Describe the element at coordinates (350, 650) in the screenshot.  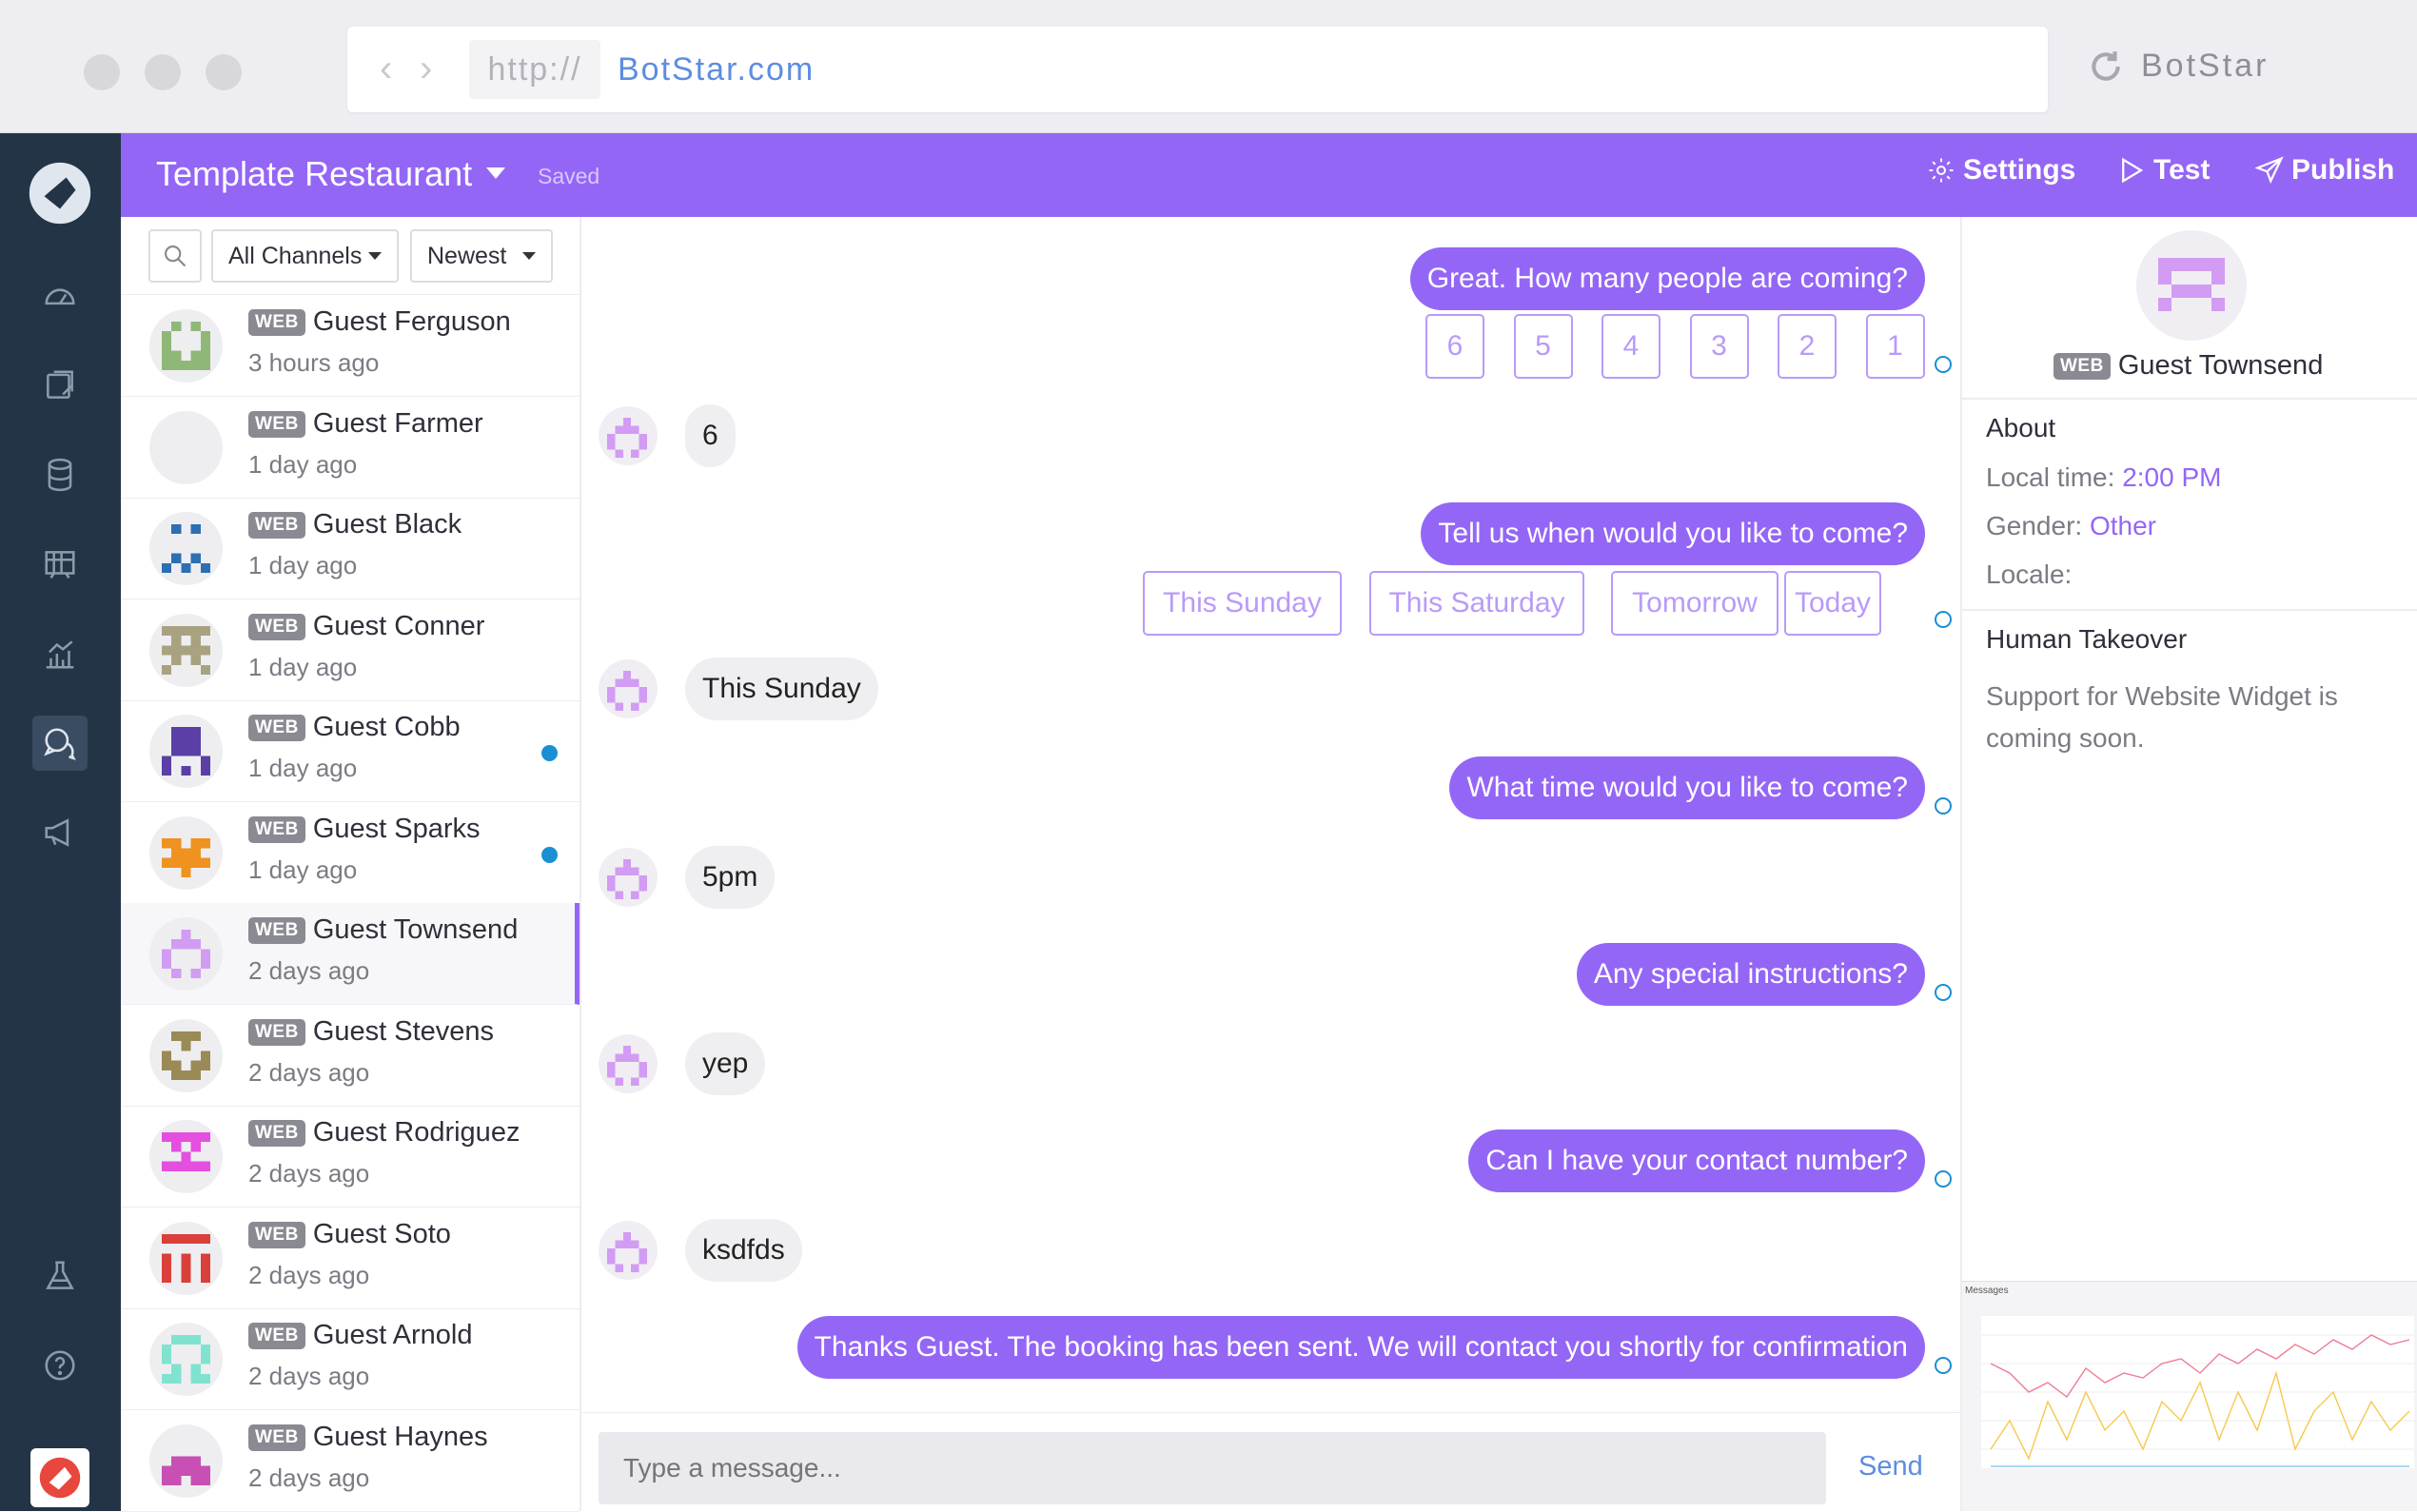
I see `conversation-item: WEB Guest Conner 1 day ago` at that location.